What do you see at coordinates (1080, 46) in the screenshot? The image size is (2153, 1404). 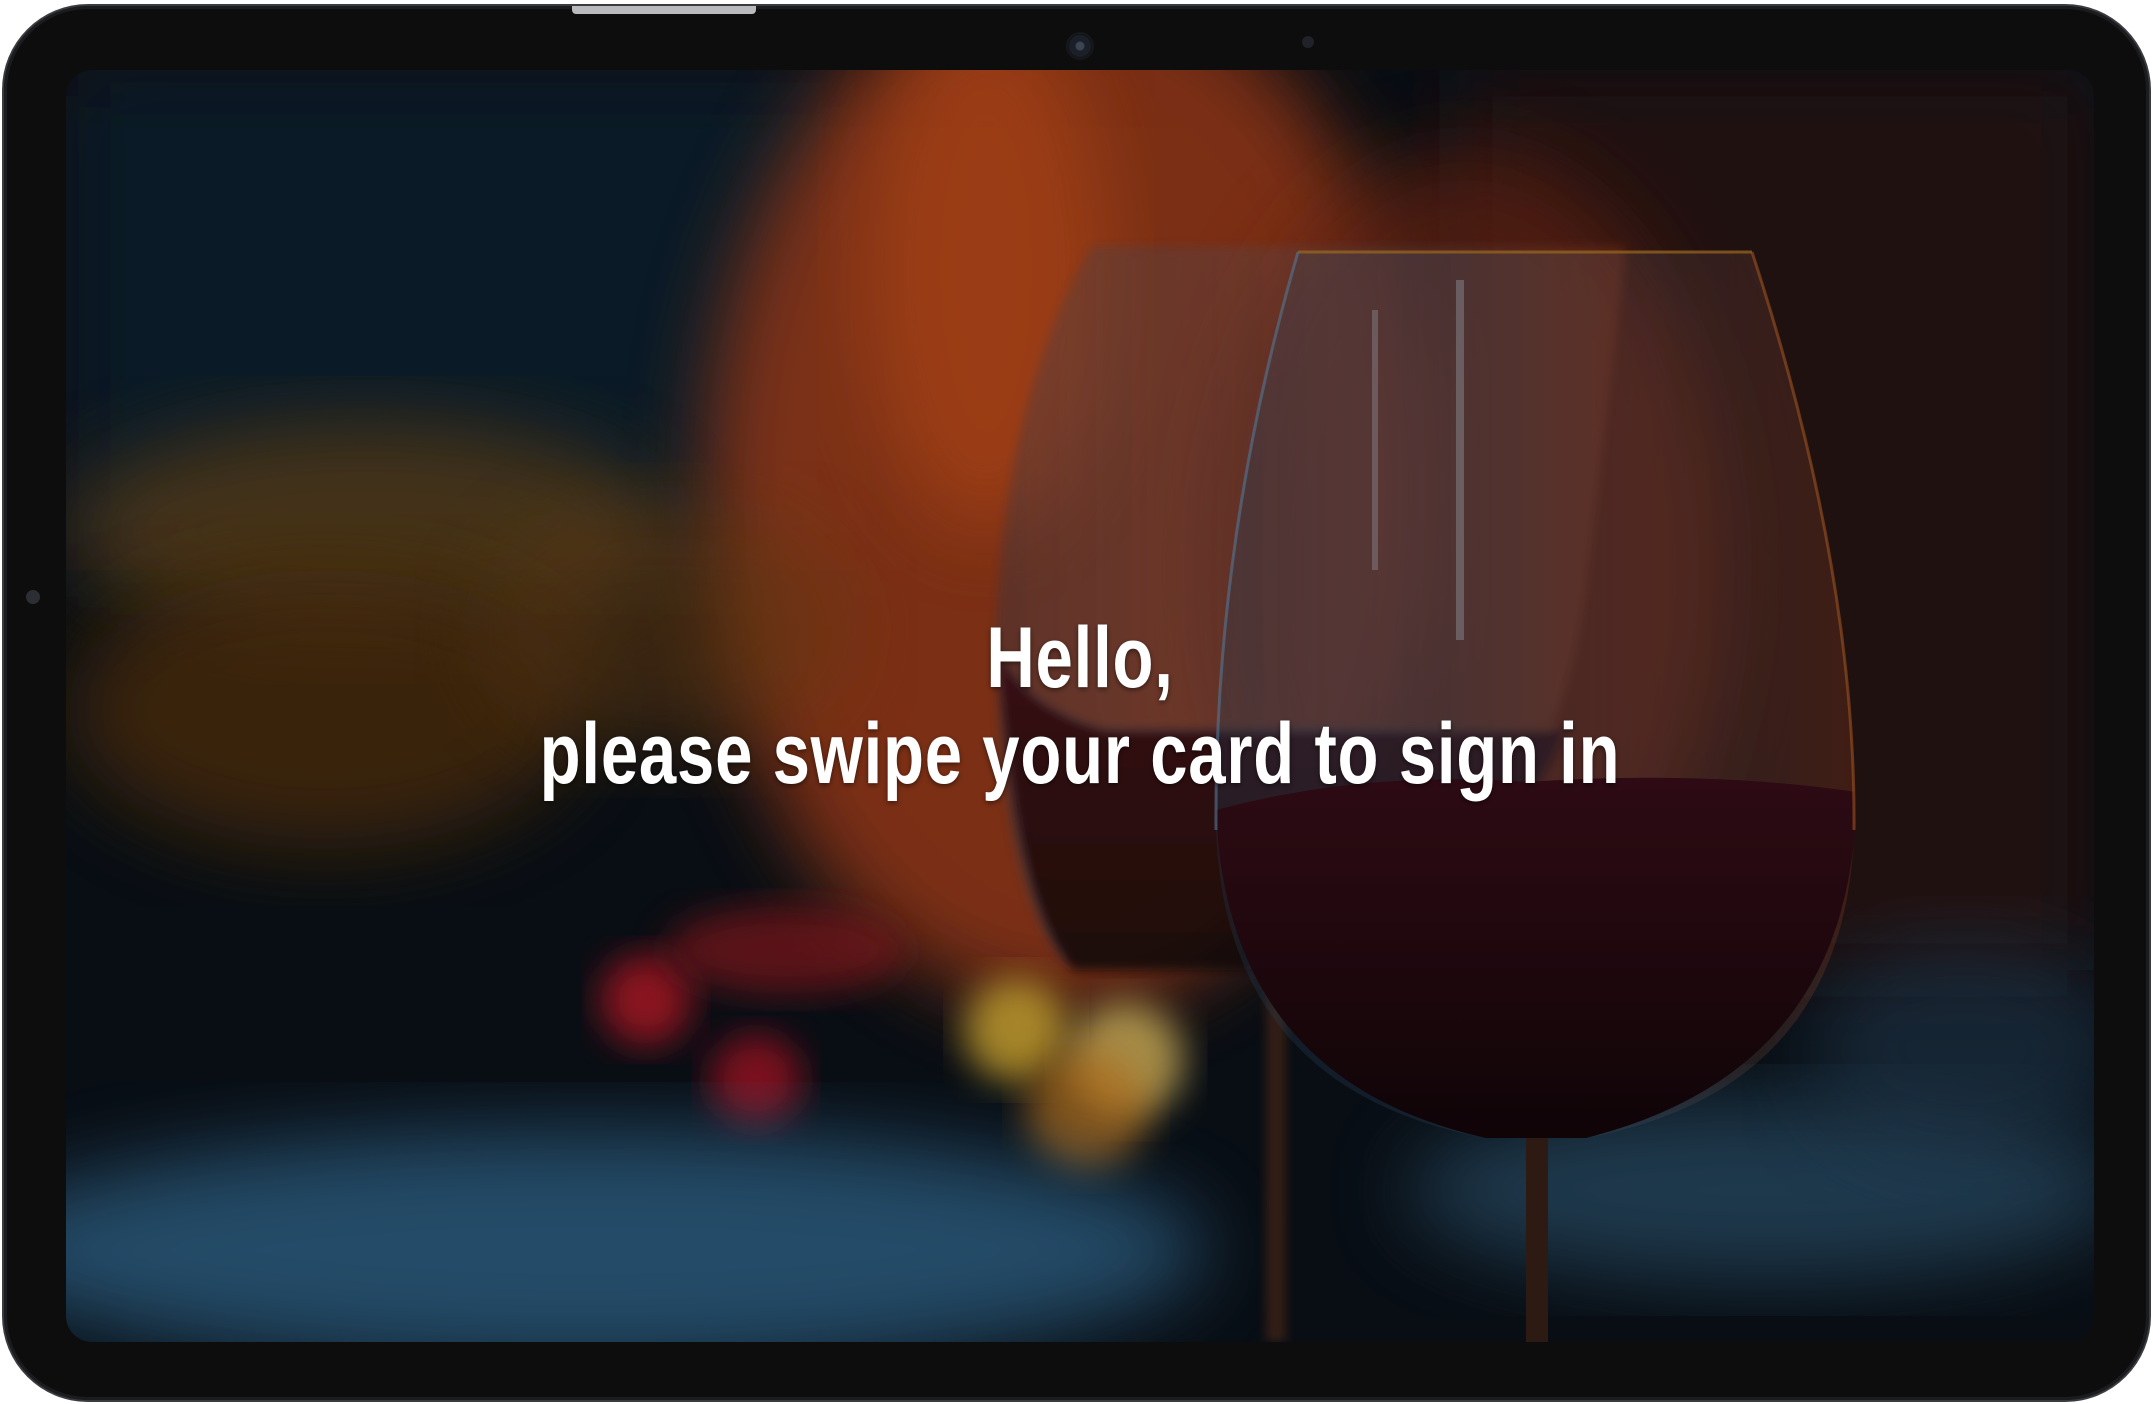 I see `front-camera-icon` at bounding box center [1080, 46].